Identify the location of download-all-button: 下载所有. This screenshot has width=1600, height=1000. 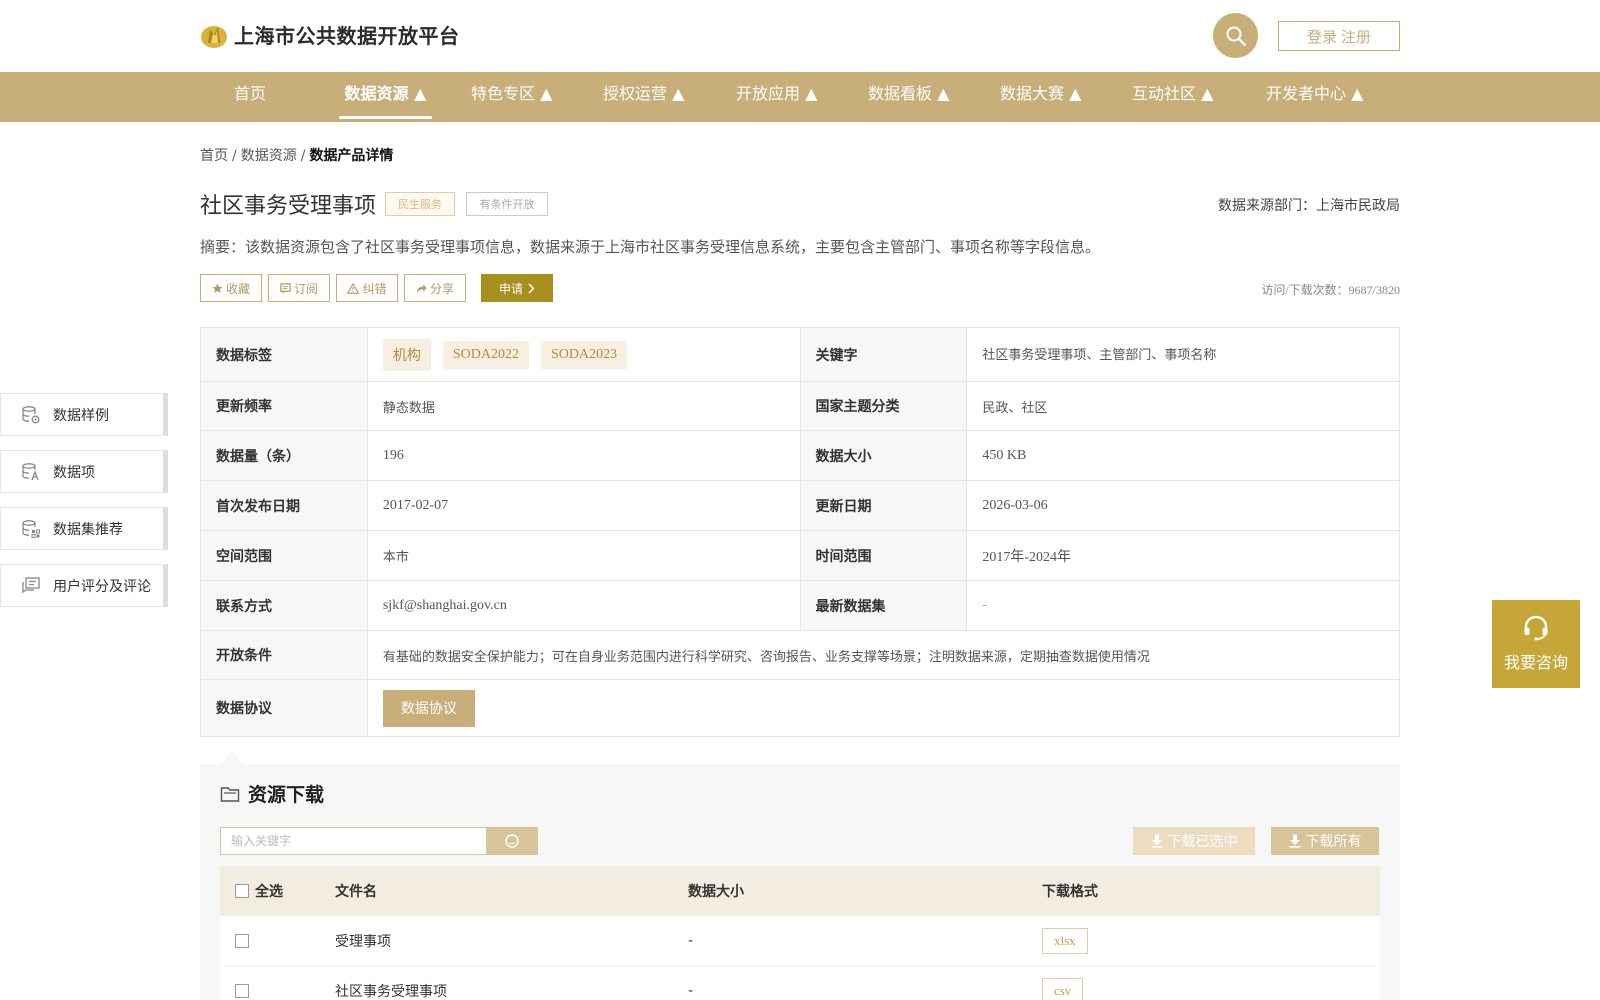
(1325, 841).